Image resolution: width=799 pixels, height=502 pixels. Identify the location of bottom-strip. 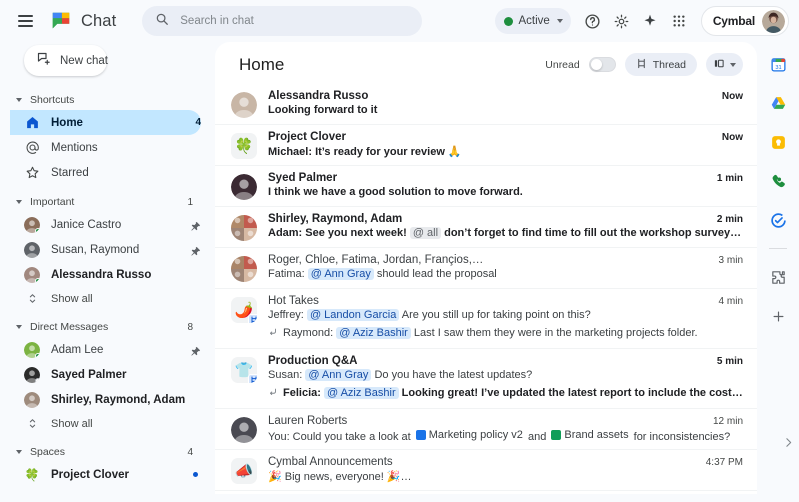
(399, 498).